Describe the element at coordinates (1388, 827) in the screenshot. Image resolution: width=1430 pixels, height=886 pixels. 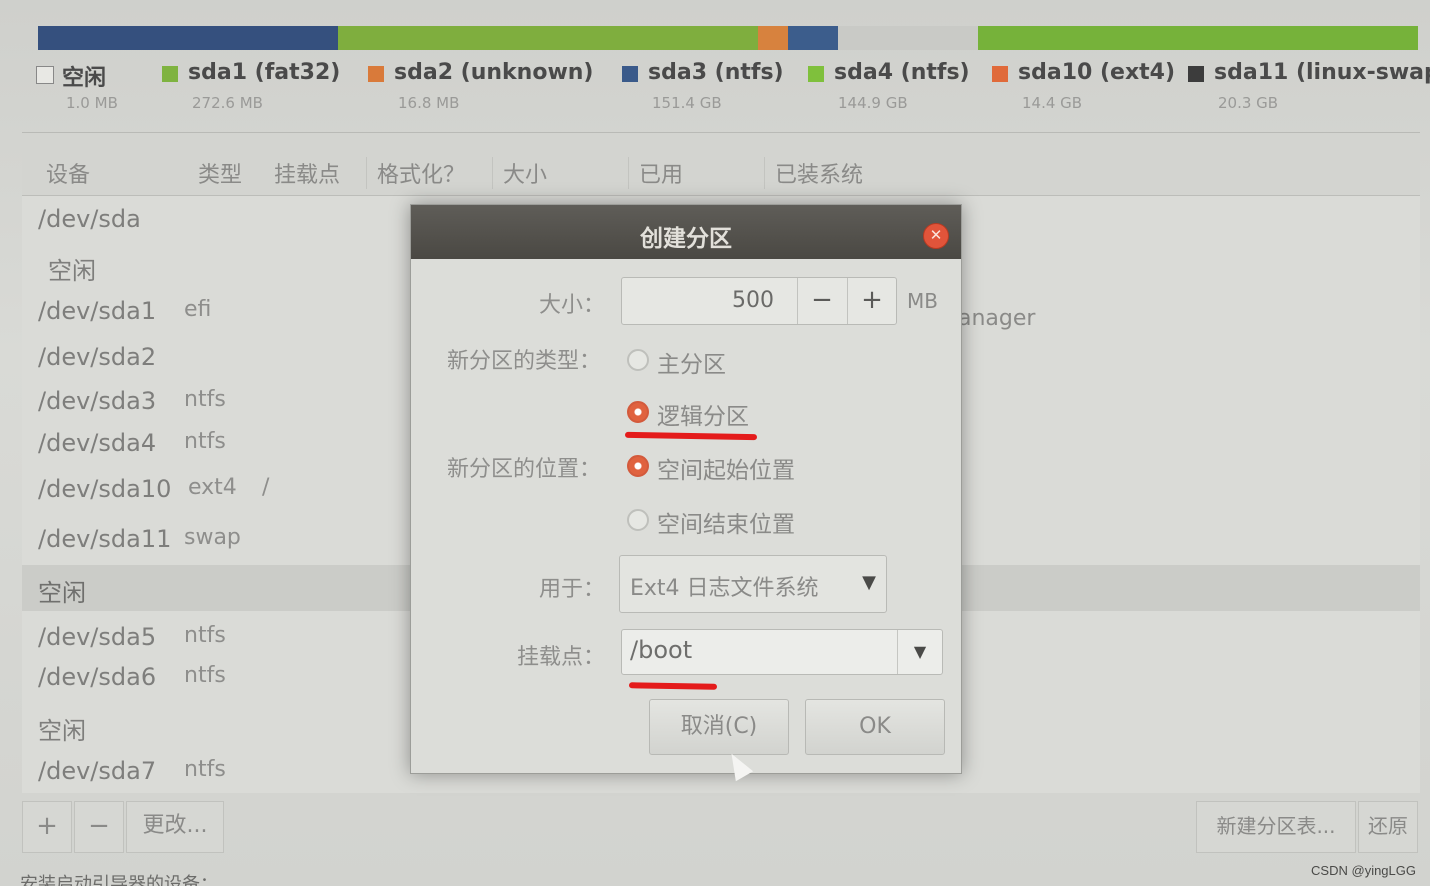
I see `revert-button: 还原` at that location.